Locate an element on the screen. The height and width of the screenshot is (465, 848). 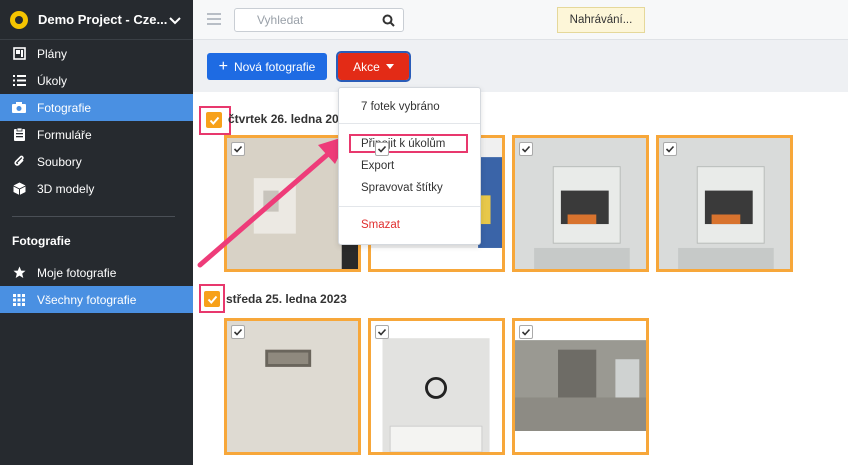
forms-icon is located at coordinates (19, 135).